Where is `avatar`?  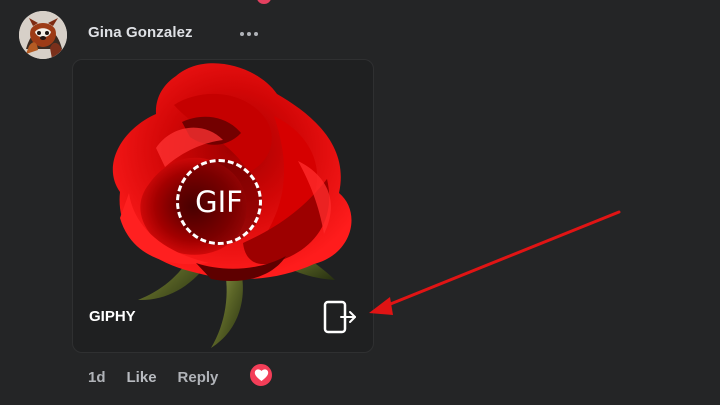
avatar is located at coordinates (43, 35).